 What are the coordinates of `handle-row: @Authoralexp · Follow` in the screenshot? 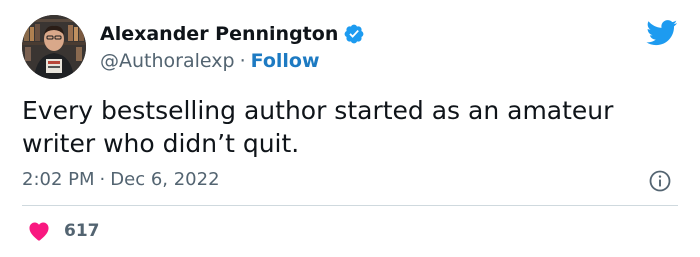 It's located at (232, 61).